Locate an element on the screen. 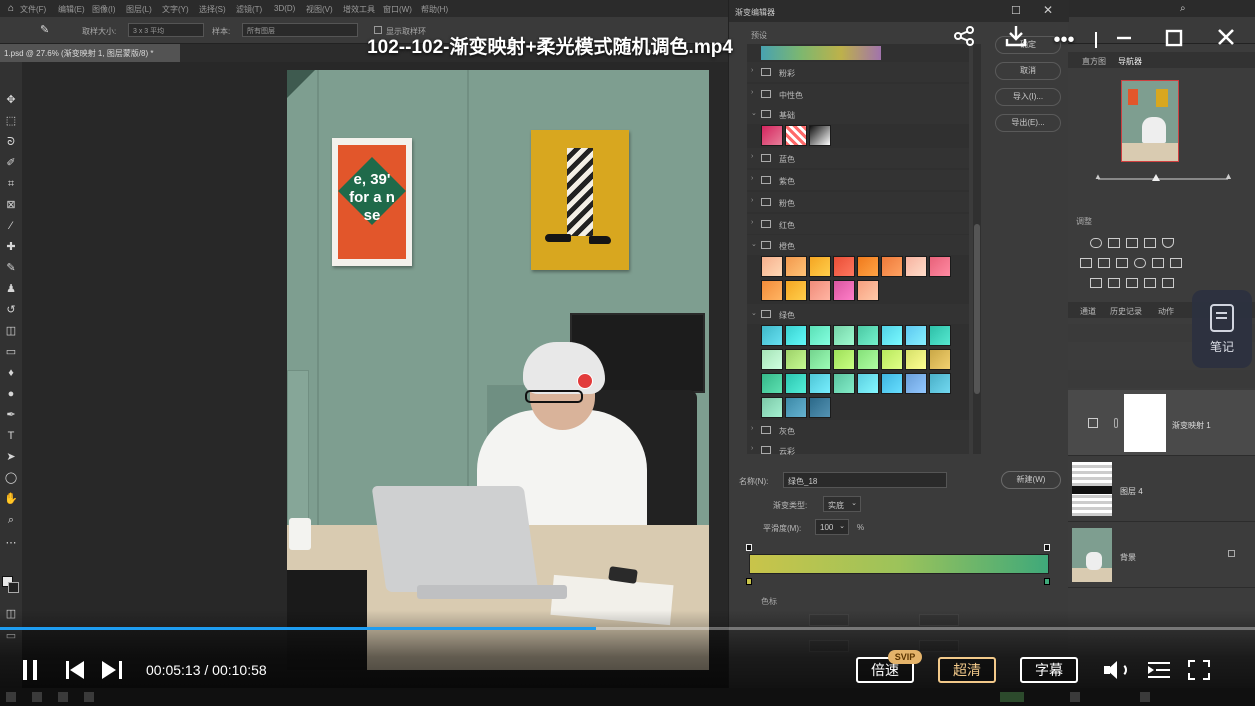  opacity-stop-right is located at coordinates (1047, 547).